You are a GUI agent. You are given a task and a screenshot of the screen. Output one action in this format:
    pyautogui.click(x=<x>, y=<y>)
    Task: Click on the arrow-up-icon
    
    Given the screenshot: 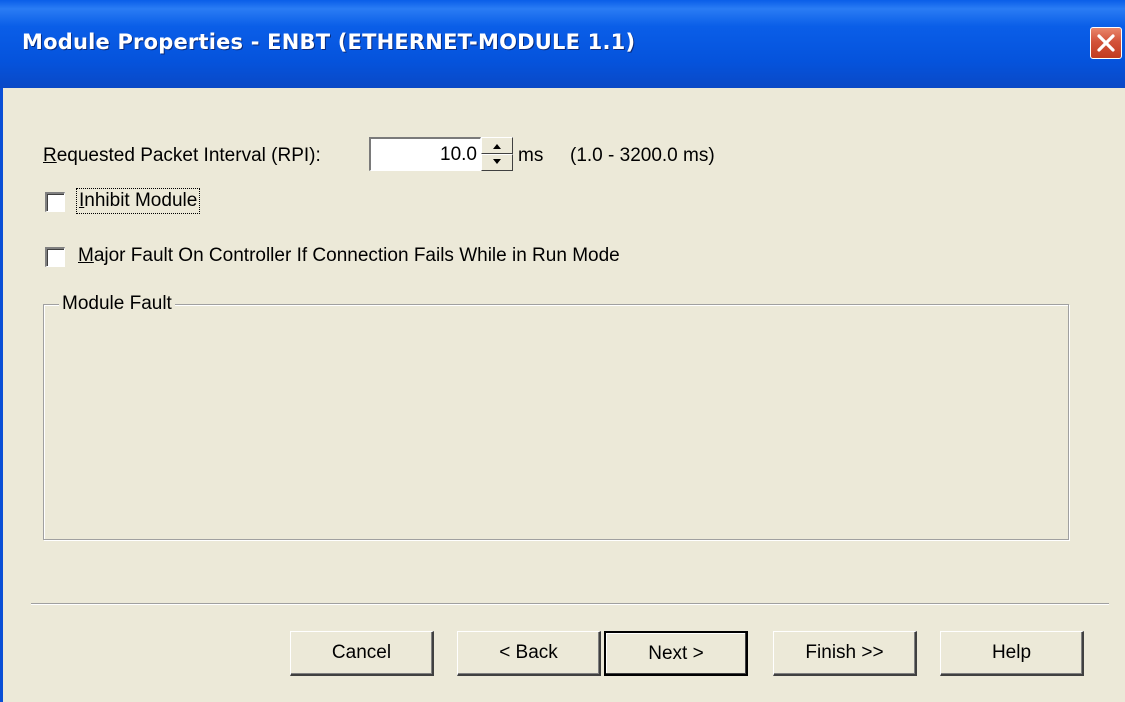 What is the action you would take?
    pyautogui.click(x=497, y=146)
    